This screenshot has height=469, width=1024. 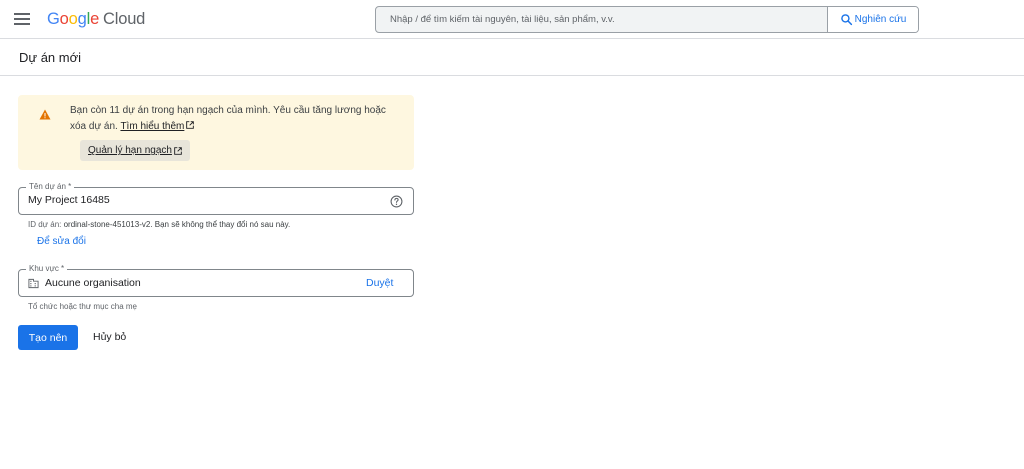 I want to click on hamburger-menu-icon, so click(x=22, y=19).